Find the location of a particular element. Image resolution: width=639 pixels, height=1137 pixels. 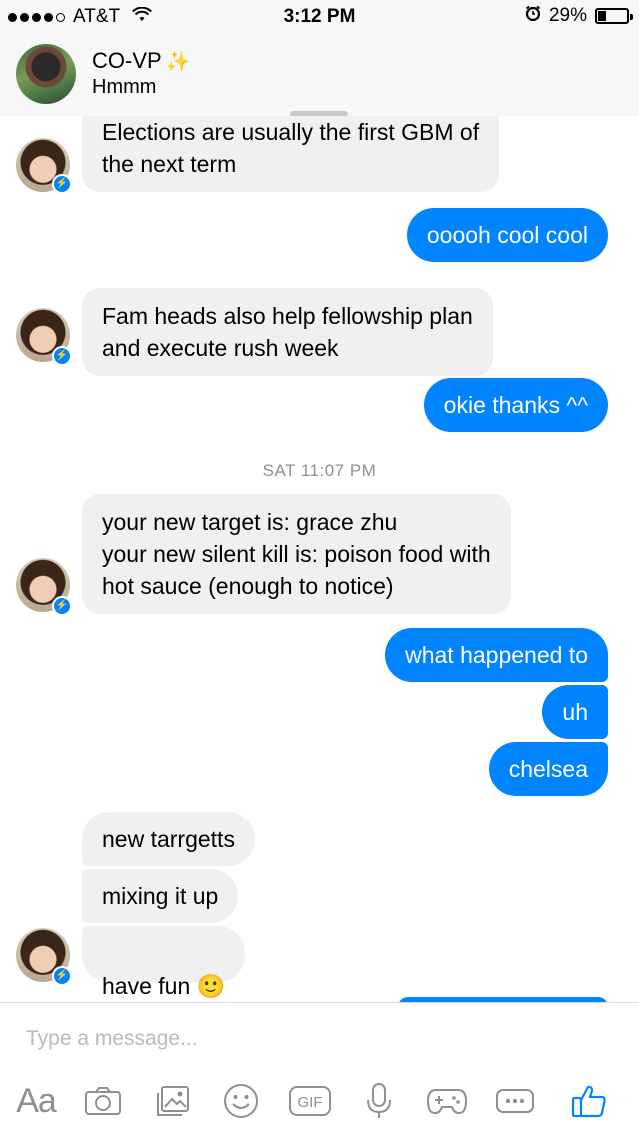

message-bubble-incoming: have fun 🙂 is located at coordinates (164, 962).